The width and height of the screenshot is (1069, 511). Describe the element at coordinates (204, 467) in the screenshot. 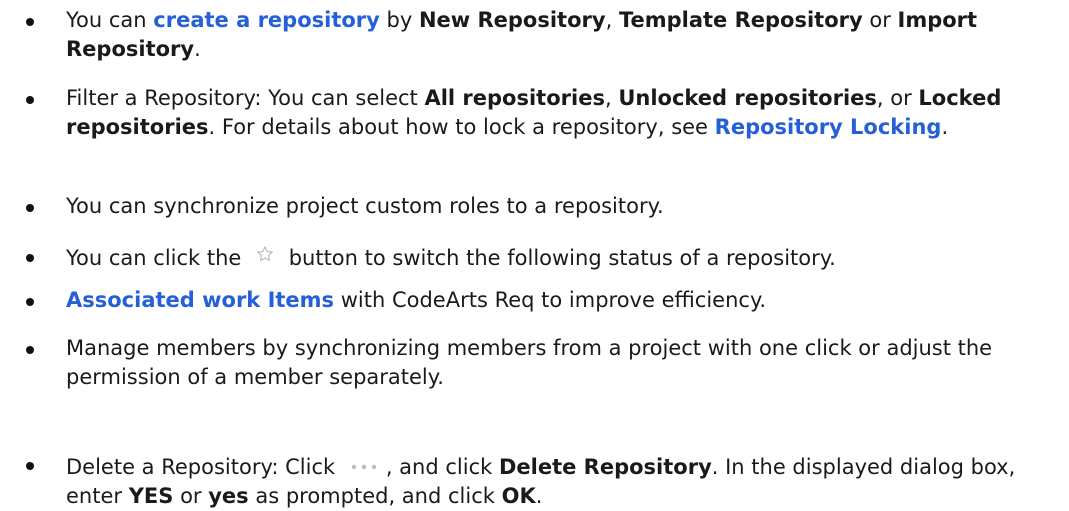

I see `text-run: Delete a Repository: Click` at that location.